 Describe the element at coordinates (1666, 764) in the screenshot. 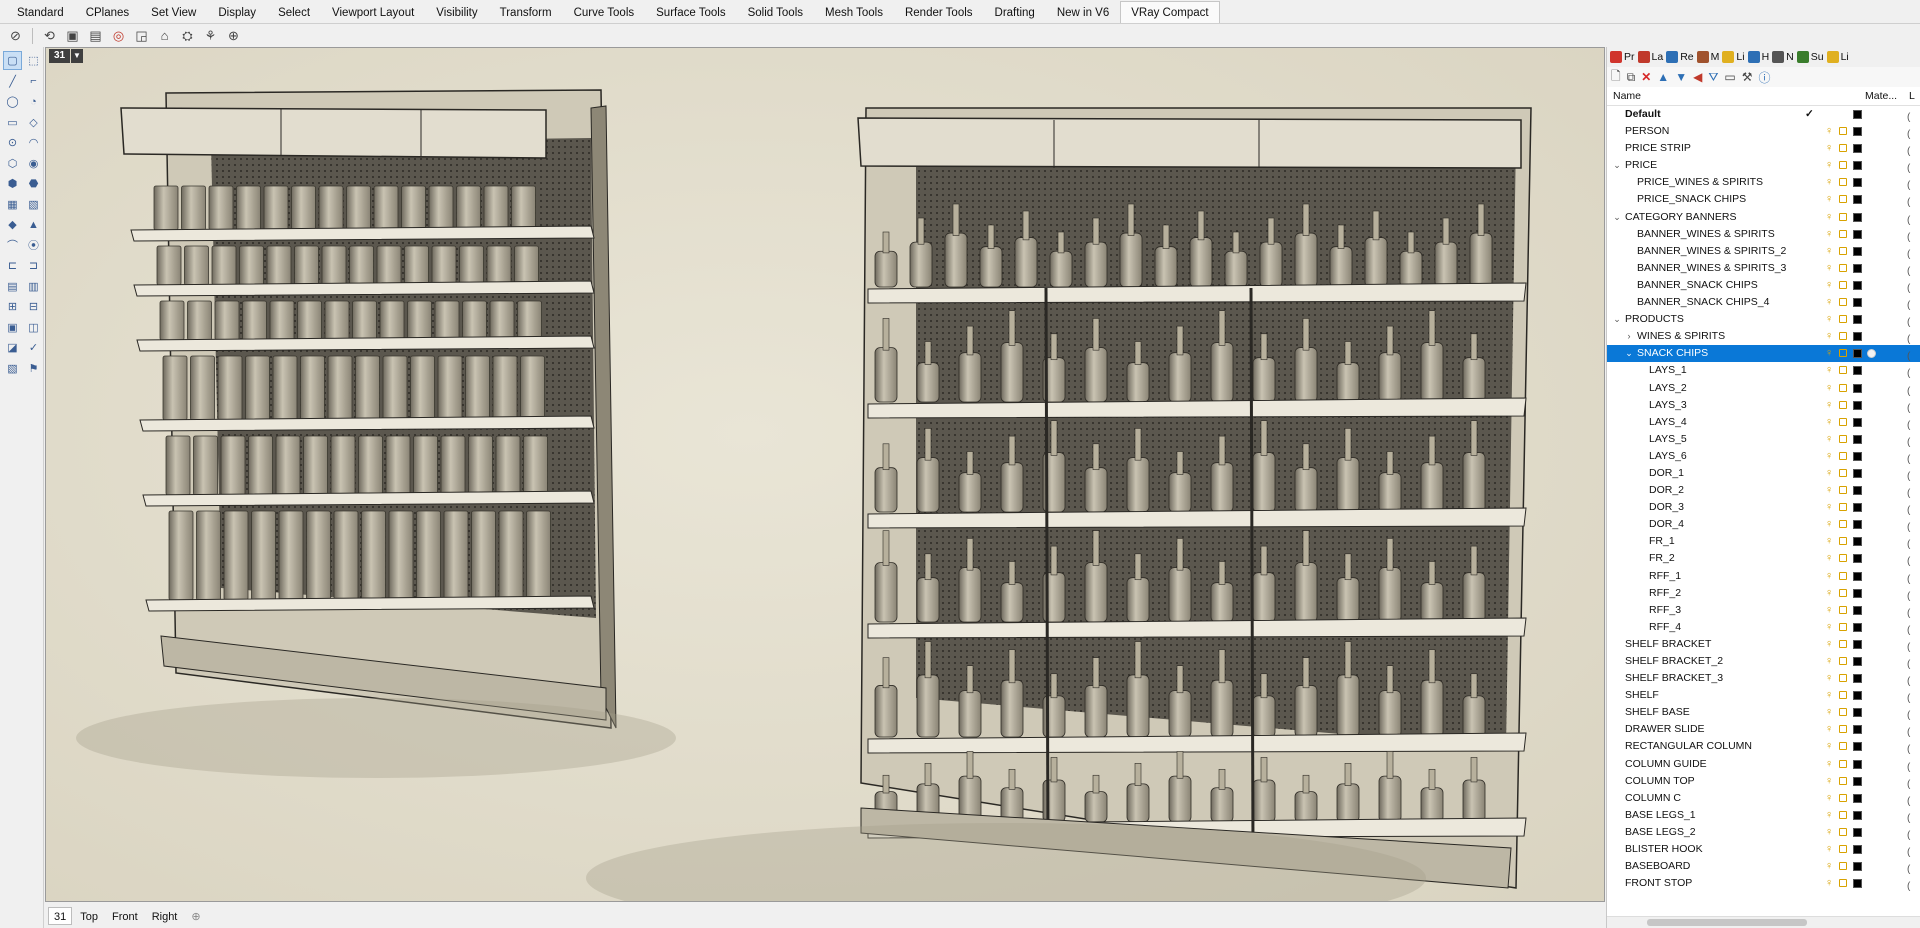

I see `layer-name: COLUMN GUIDE` at that location.